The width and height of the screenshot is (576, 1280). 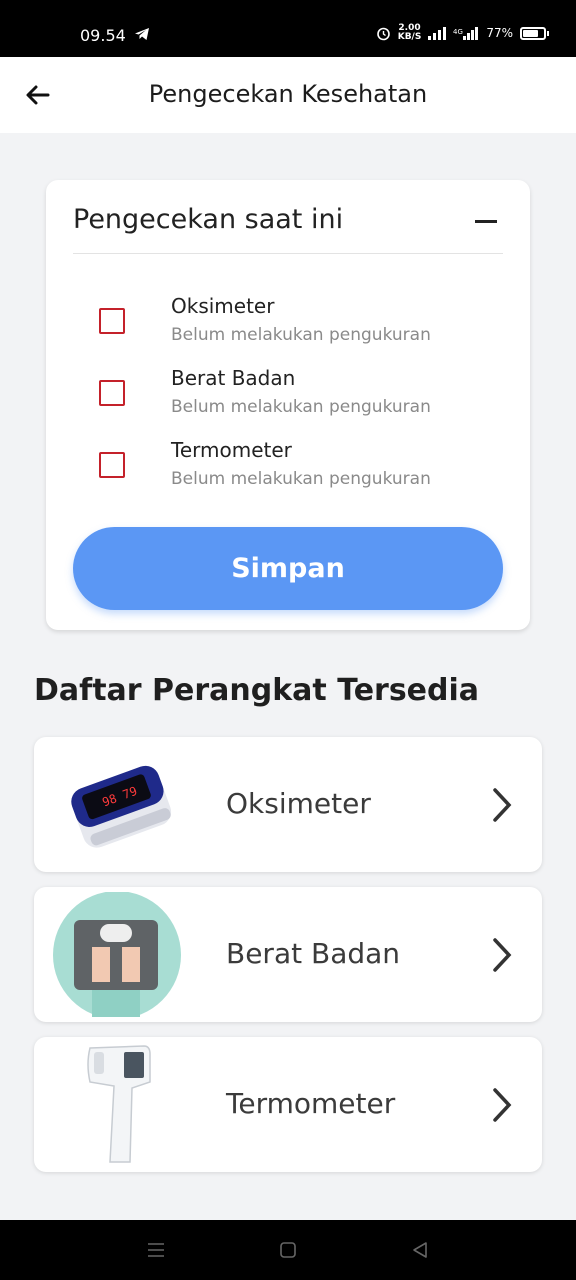 What do you see at coordinates (383, 33) in the screenshot?
I see `alarm-icon` at bounding box center [383, 33].